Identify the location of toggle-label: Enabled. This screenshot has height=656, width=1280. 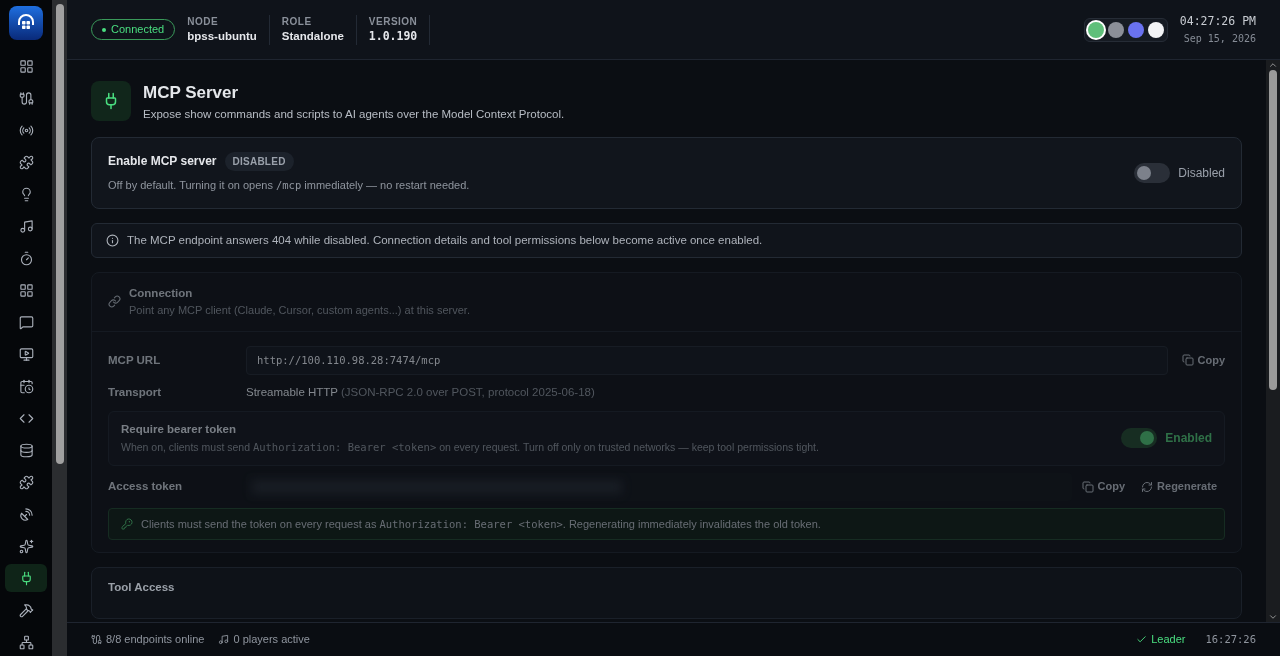
(1188, 438).